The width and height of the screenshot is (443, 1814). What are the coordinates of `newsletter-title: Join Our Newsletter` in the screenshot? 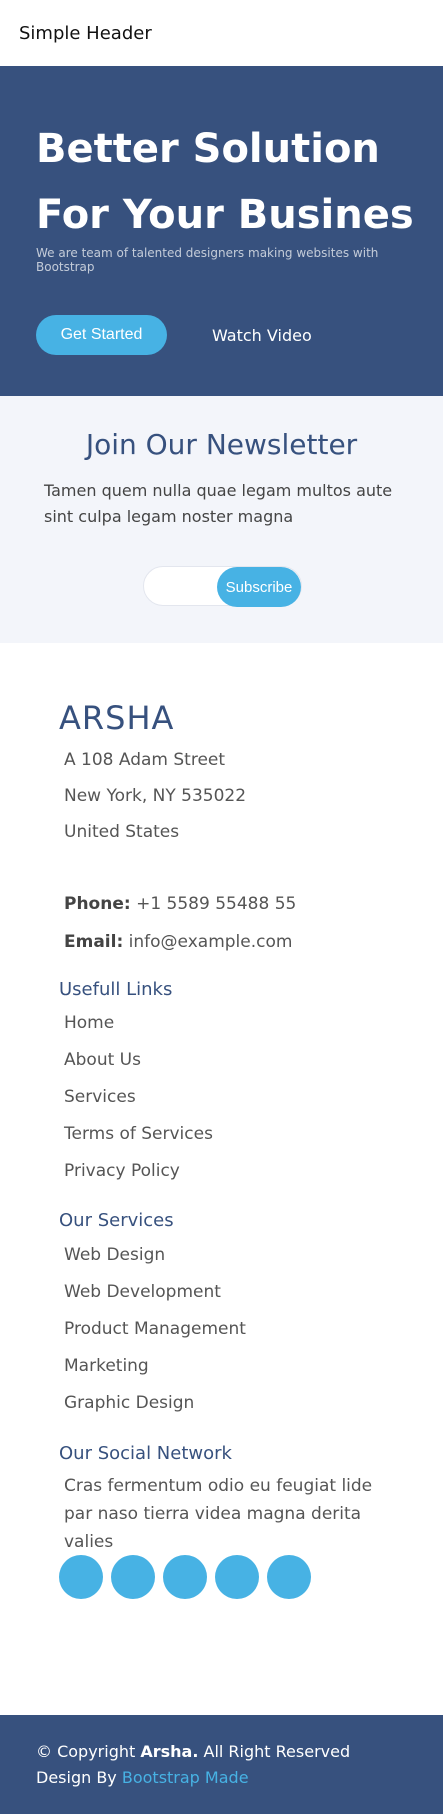 It's located at (221, 444).